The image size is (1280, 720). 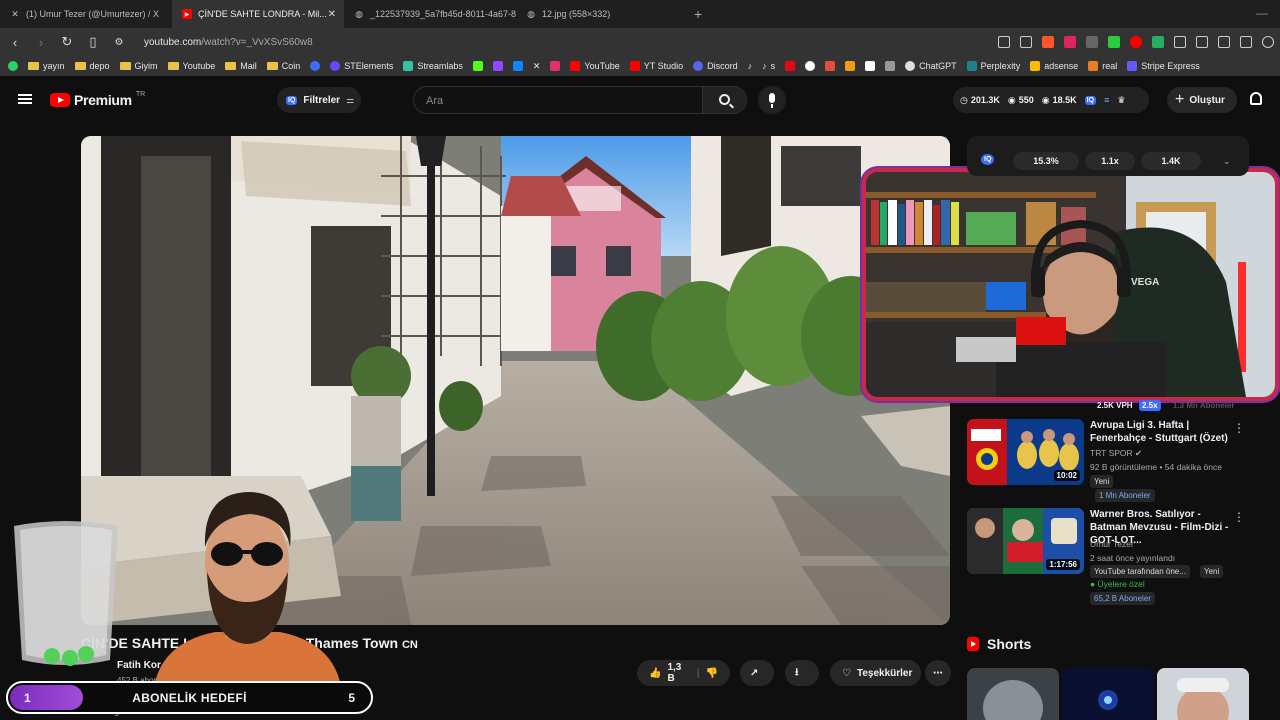 I want to click on cast-icon, so click(x=1004, y=42).